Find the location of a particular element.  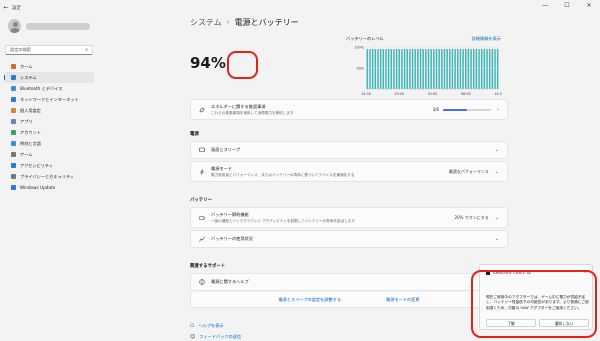

apps-icon is located at coordinates (13, 121).